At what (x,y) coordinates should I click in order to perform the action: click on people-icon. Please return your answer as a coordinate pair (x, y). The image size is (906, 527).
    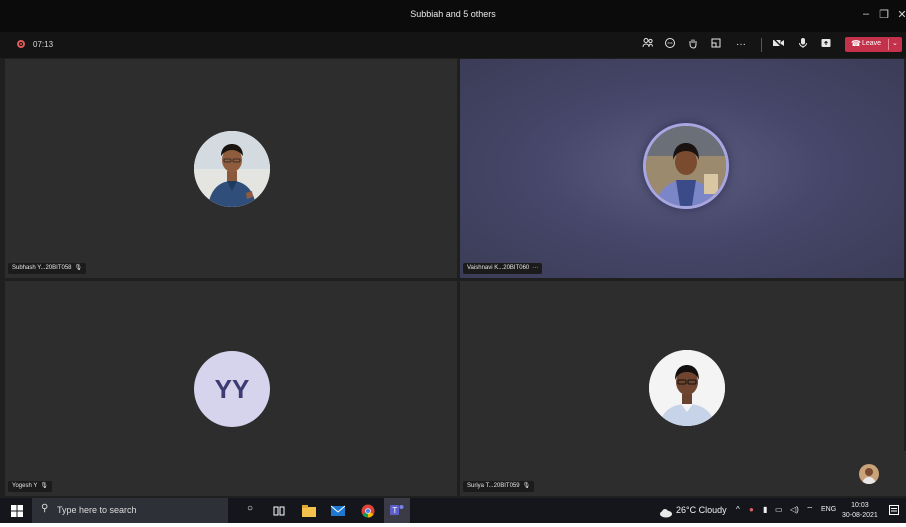
    Looking at the image, I should click on (648, 45).